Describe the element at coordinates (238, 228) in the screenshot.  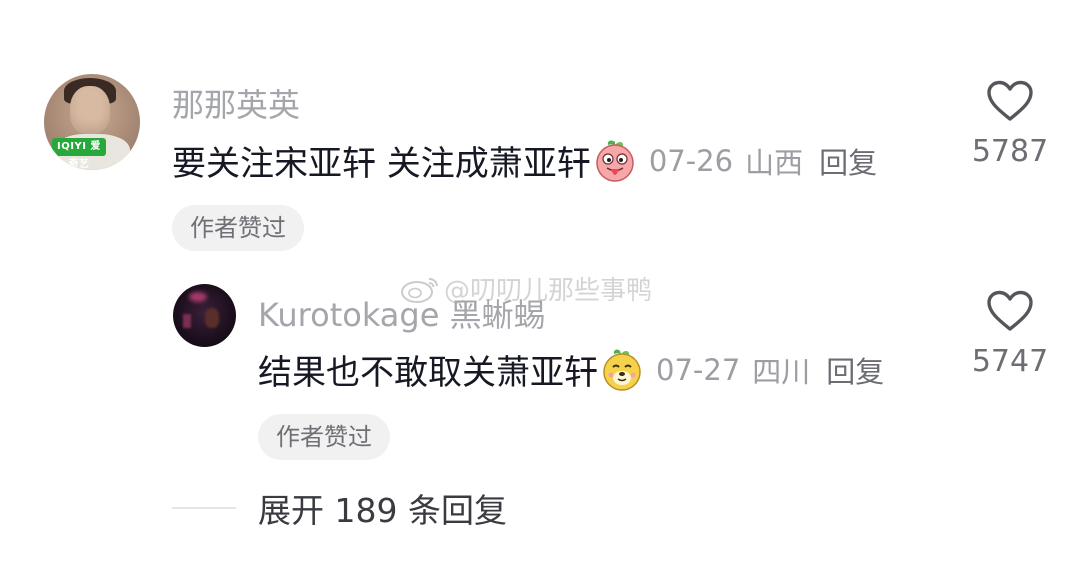
I see `author-liked-badge: 作者赞过` at that location.